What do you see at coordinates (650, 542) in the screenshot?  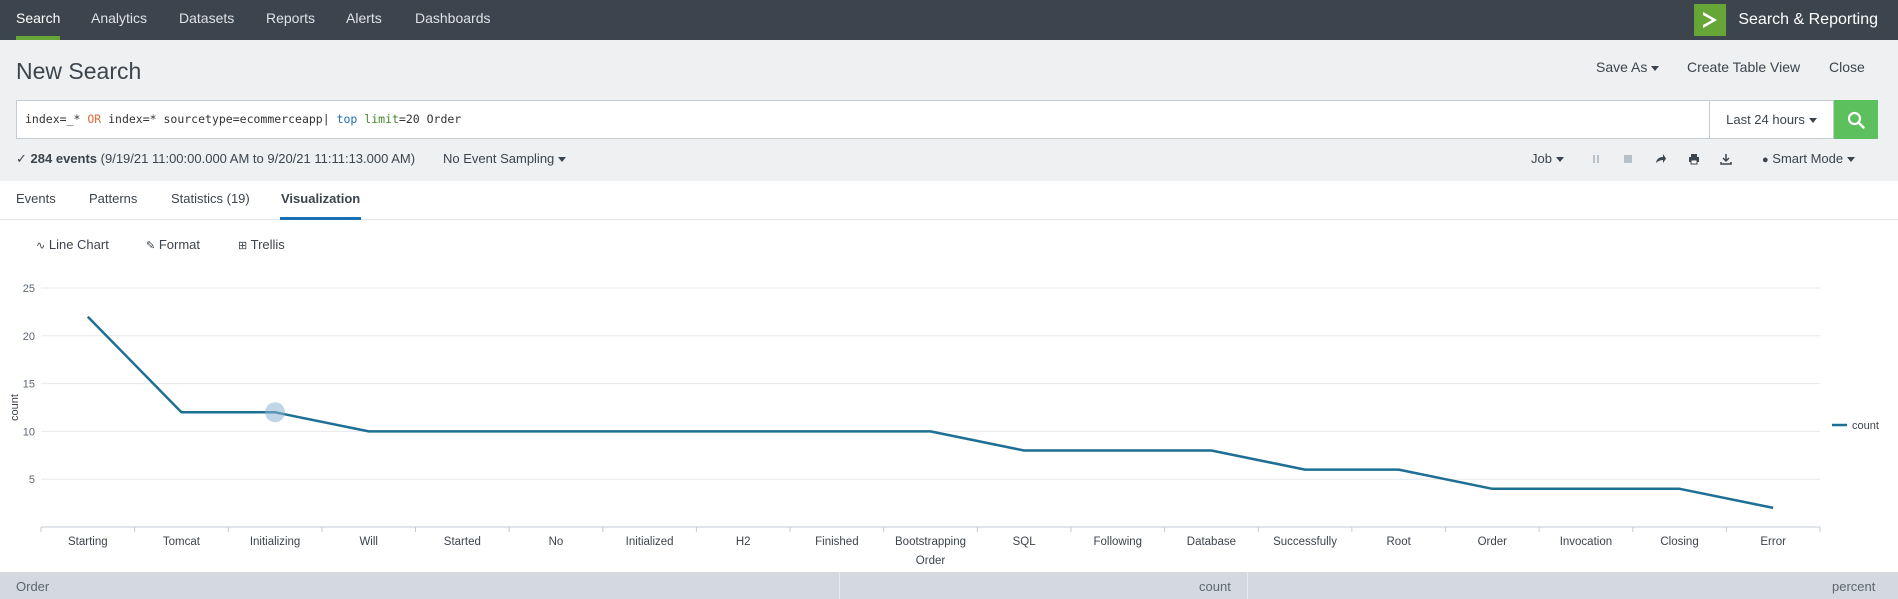 I see `x-tick-label: Initialized` at bounding box center [650, 542].